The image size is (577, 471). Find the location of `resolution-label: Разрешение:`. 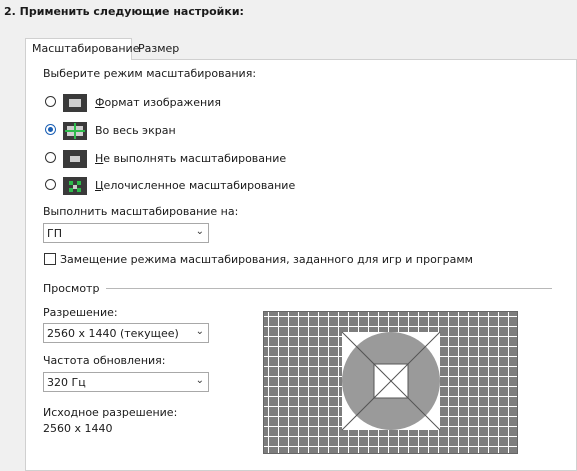

resolution-label: Разрешение: is located at coordinates (80, 312).